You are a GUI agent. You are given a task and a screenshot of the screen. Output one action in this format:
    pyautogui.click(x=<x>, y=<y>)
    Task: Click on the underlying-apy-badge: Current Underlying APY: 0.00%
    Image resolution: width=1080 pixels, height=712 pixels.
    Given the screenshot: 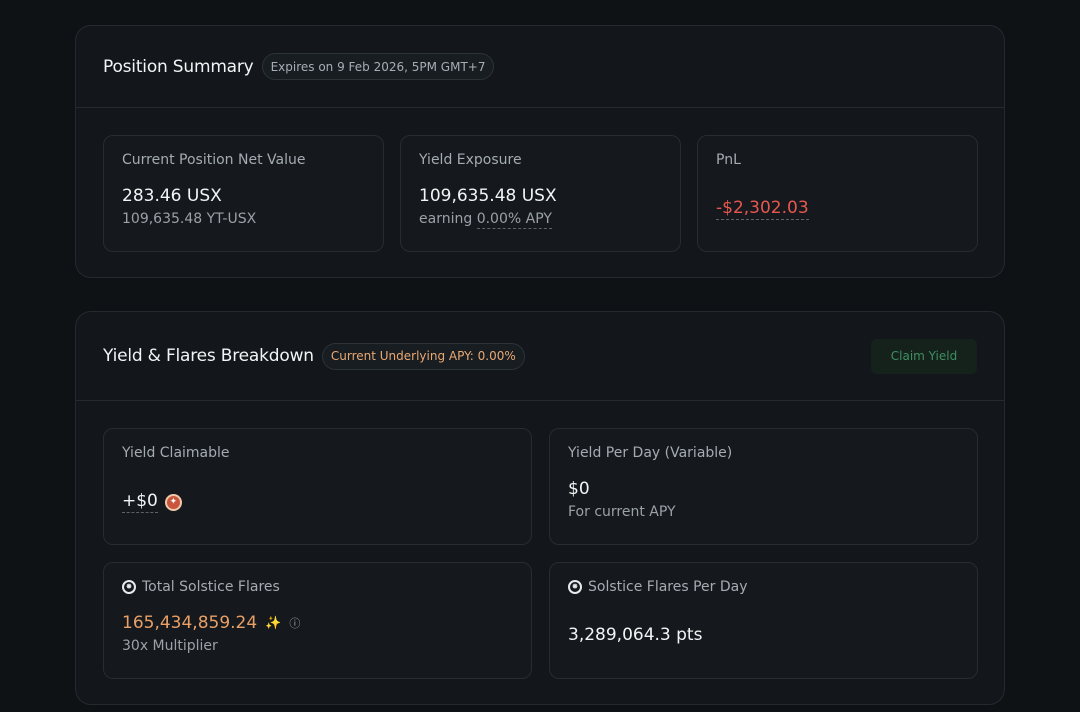 What is the action you would take?
    pyautogui.click(x=423, y=356)
    